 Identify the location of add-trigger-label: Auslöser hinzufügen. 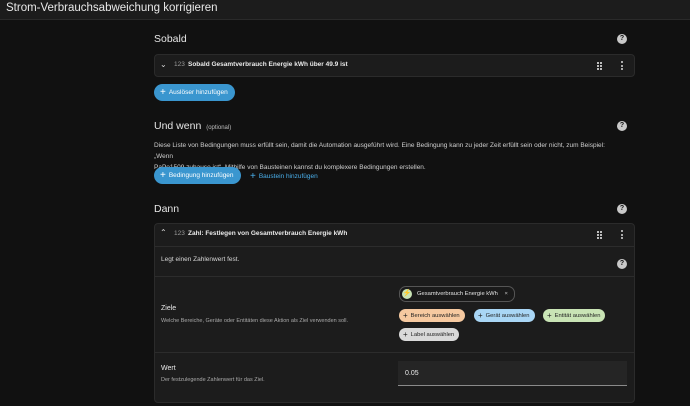
(198, 92).